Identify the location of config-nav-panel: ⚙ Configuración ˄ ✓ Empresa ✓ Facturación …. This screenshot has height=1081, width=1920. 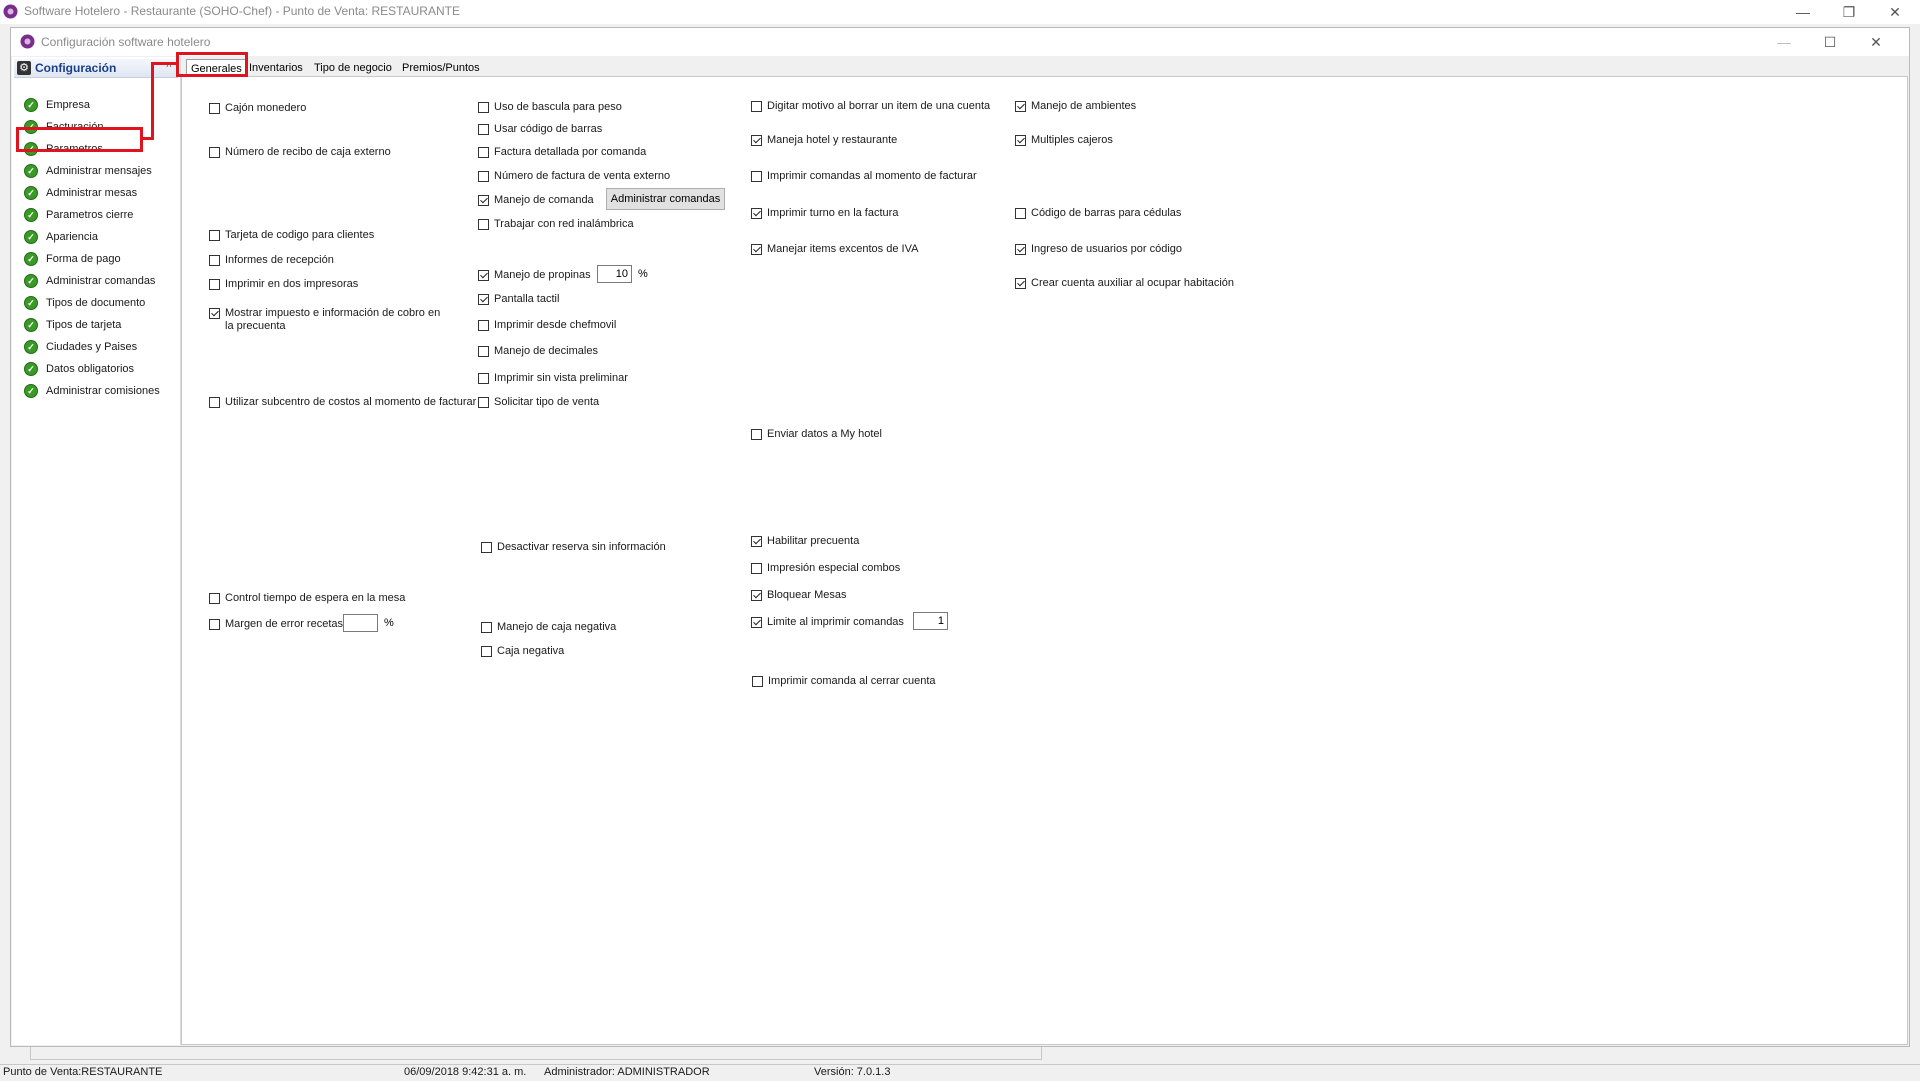
(96, 551).